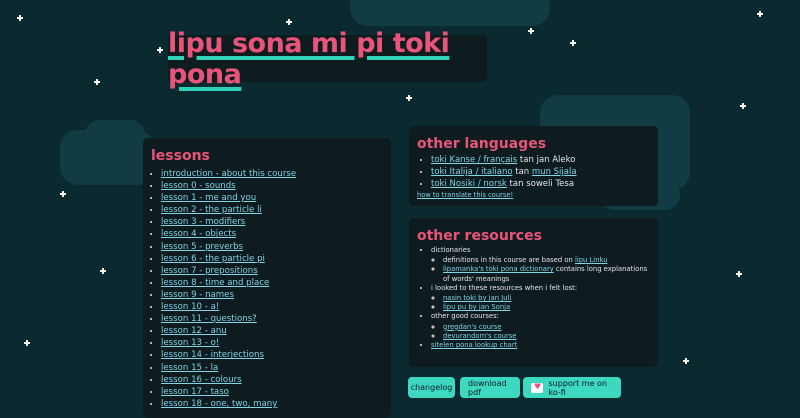 This screenshot has height=418, width=800. What do you see at coordinates (272, 392) in the screenshot?
I see `list-item: lesson 17 - taso` at bounding box center [272, 392].